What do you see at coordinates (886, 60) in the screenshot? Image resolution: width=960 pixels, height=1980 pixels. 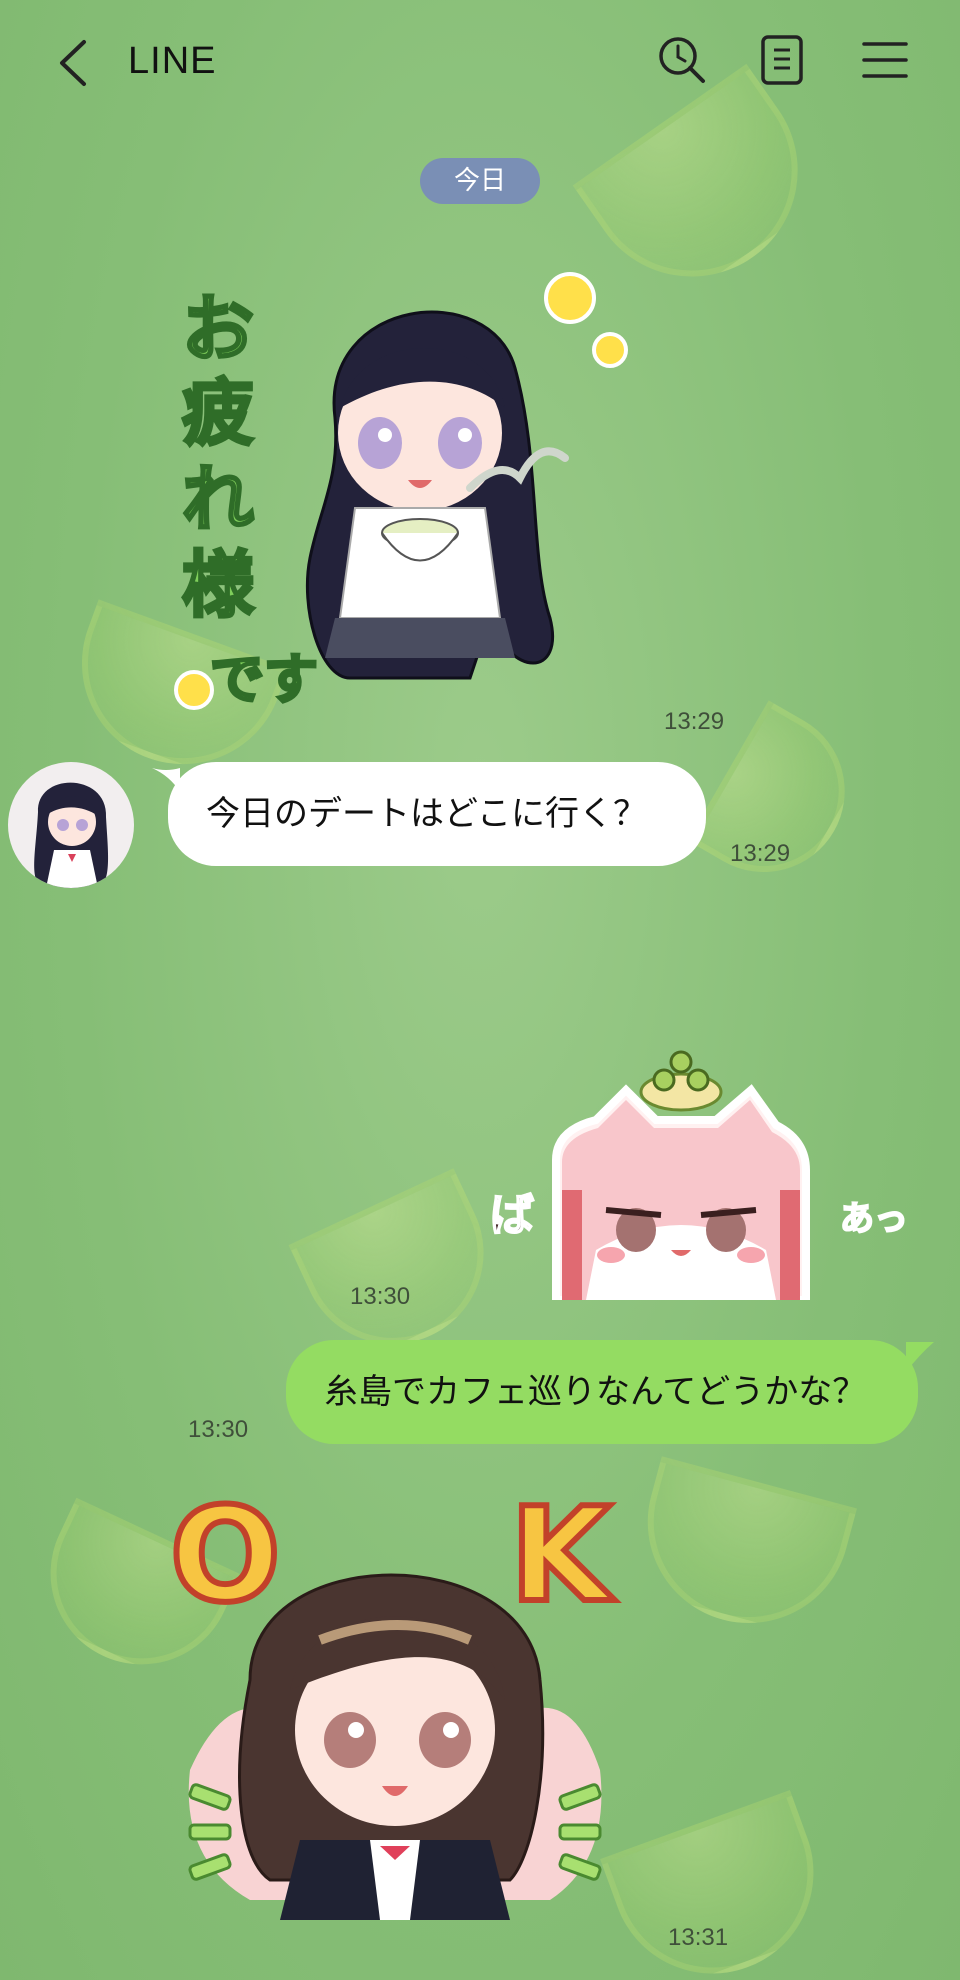 I see `menu-icon` at bounding box center [886, 60].